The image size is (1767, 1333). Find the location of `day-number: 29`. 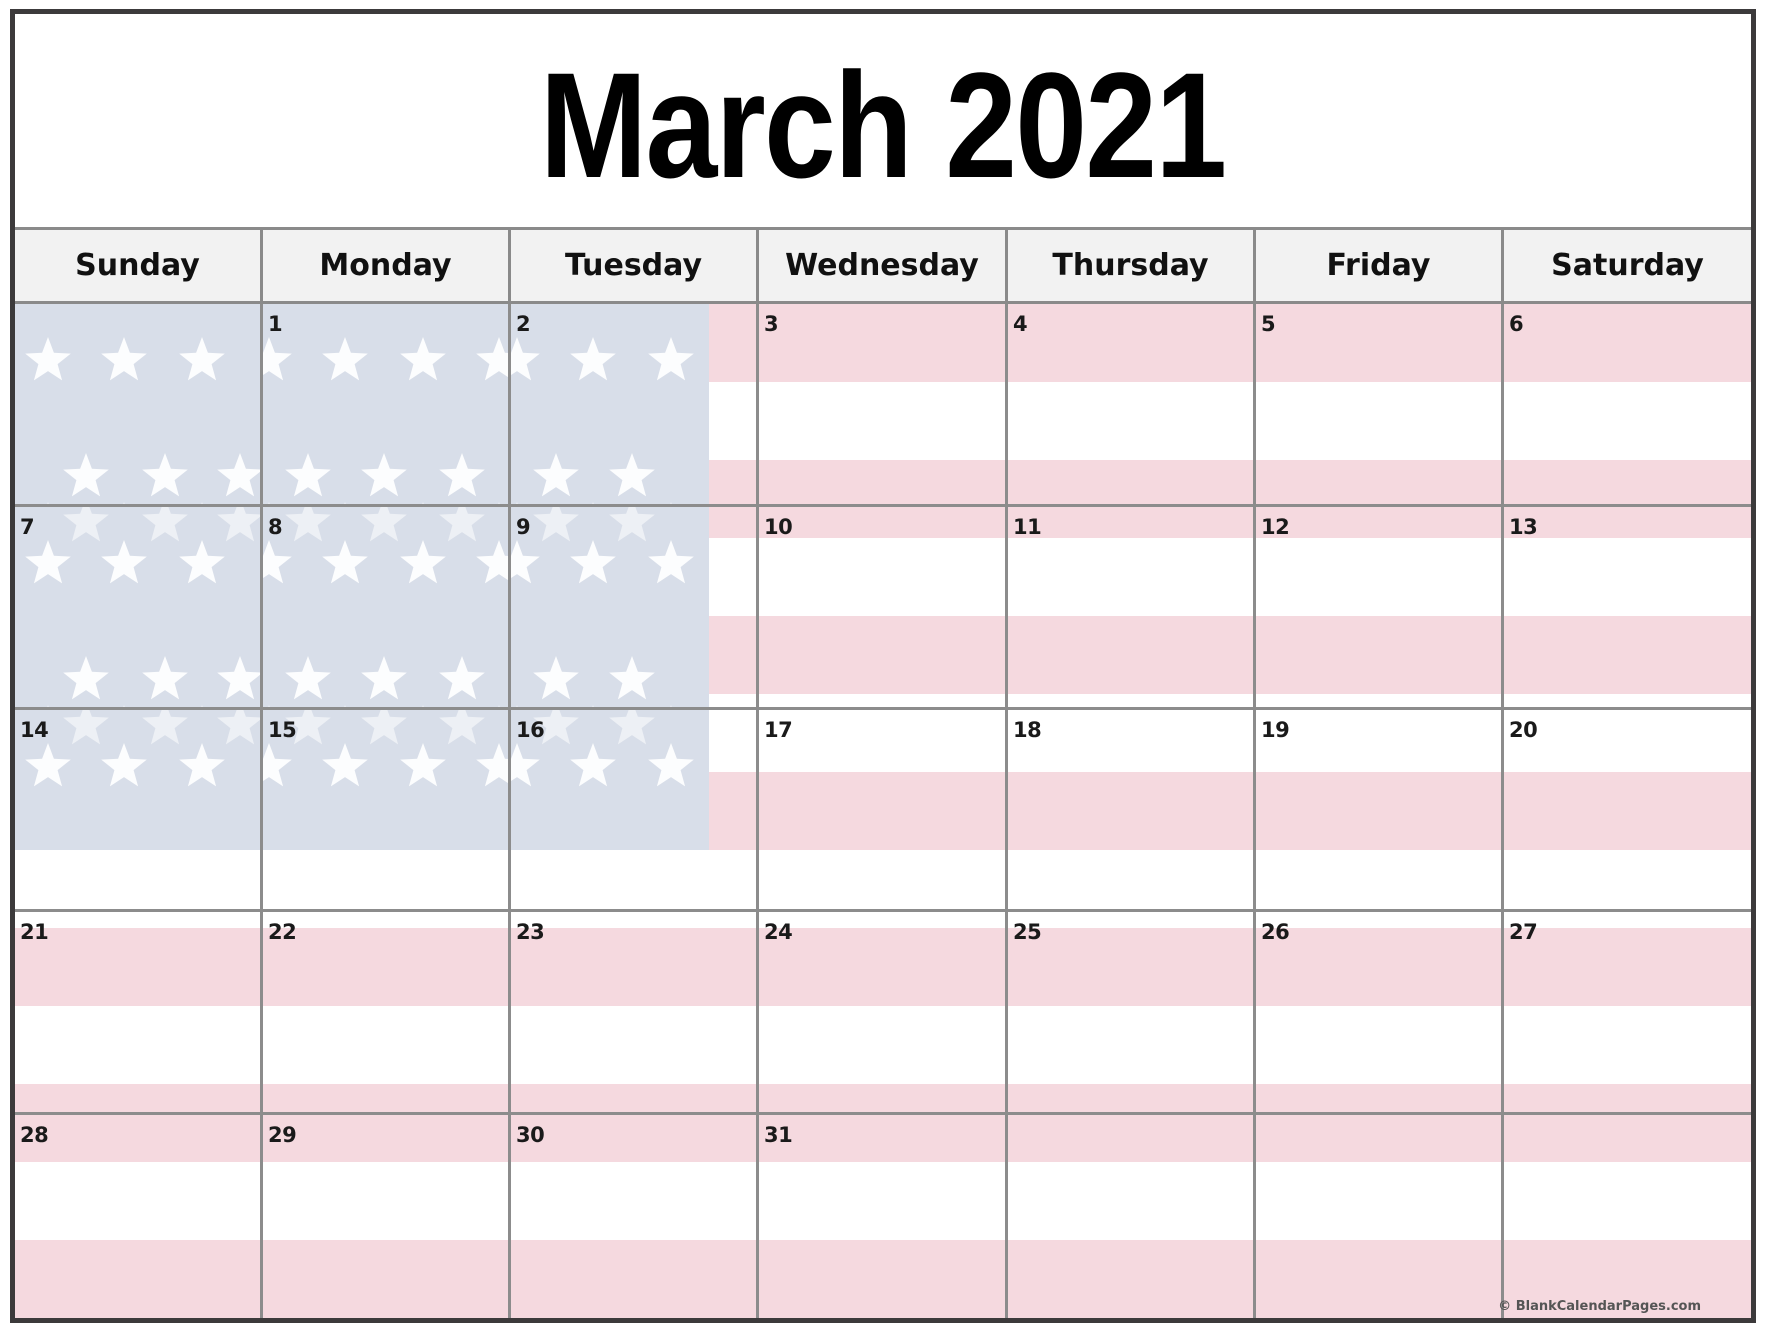

day-number: 29 is located at coordinates (282, 1135).